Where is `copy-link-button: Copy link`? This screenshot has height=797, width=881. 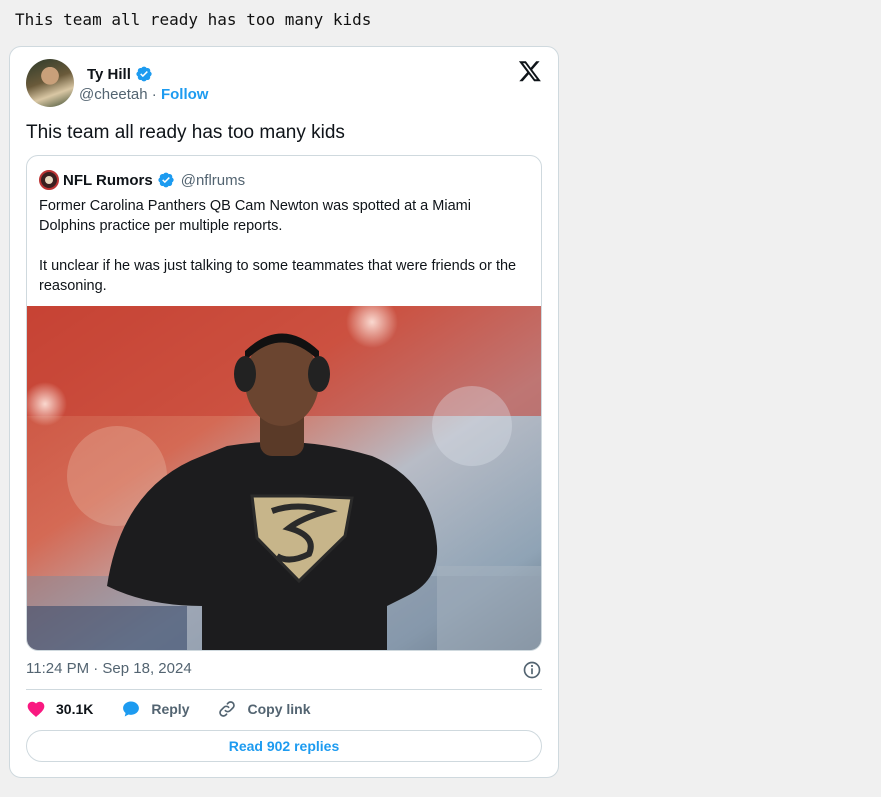
copy-link-button: Copy link is located at coordinates (264, 709).